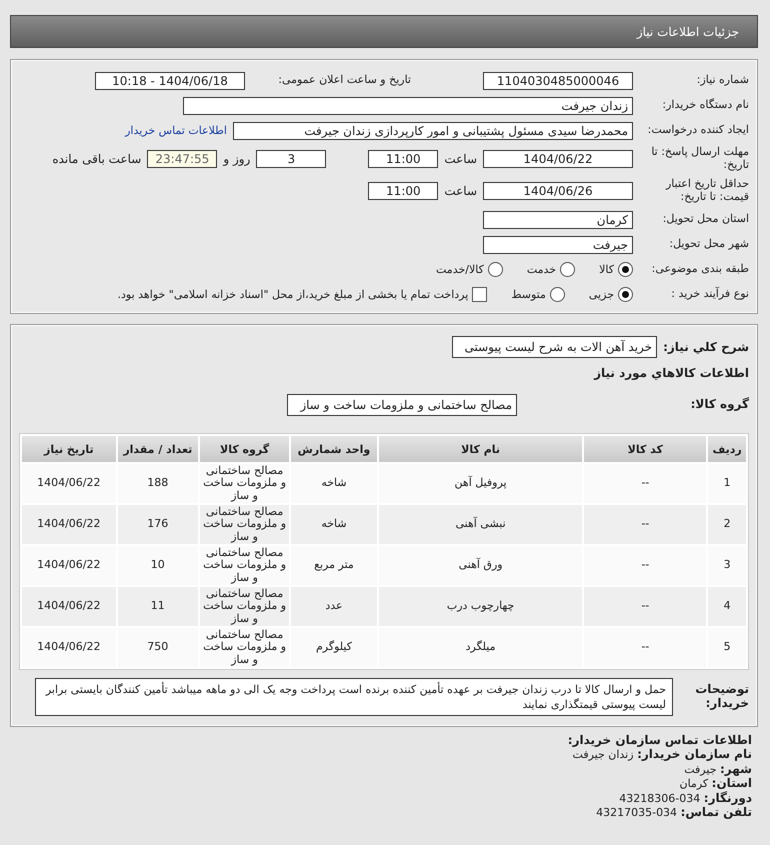  What do you see at coordinates (601, 294) in the screenshot?
I see `radio-label: جزیی` at bounding box center [601, 294].